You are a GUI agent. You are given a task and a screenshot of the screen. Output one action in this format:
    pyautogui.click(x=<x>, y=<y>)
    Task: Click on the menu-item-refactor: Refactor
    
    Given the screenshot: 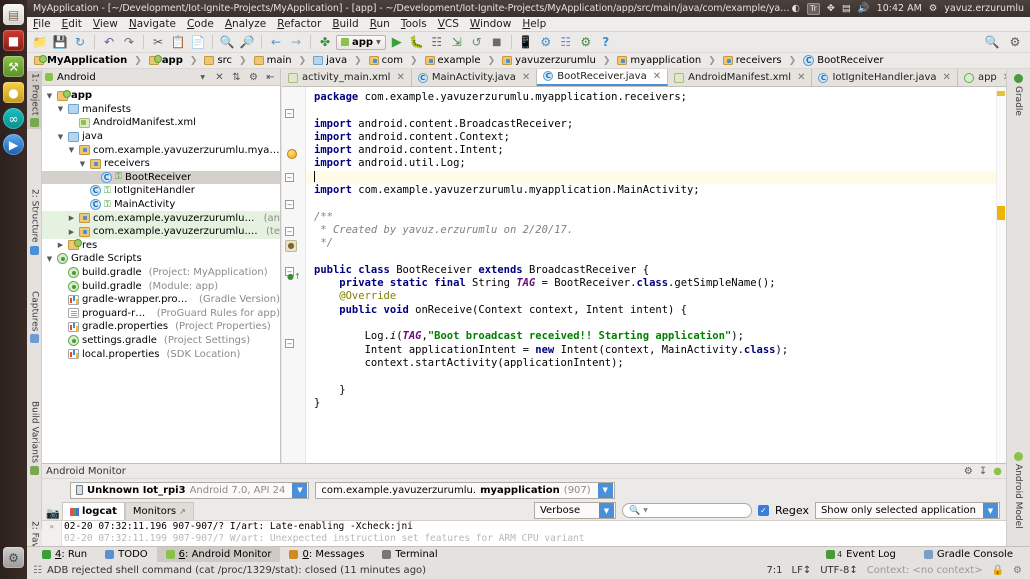 What is the action you would take?
    pyautogui.click(x=299, y=24)
    